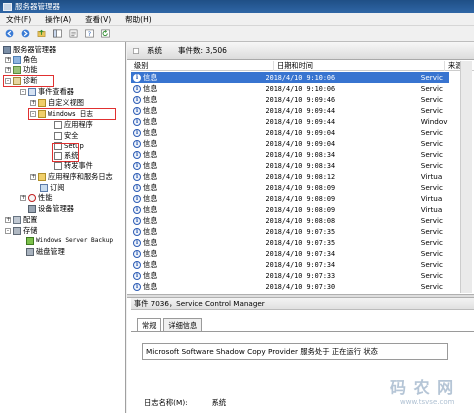  Describe the element at coordinates (73, 125) in the screenshot. I see `tree-item-application: 应用程序` at that location.